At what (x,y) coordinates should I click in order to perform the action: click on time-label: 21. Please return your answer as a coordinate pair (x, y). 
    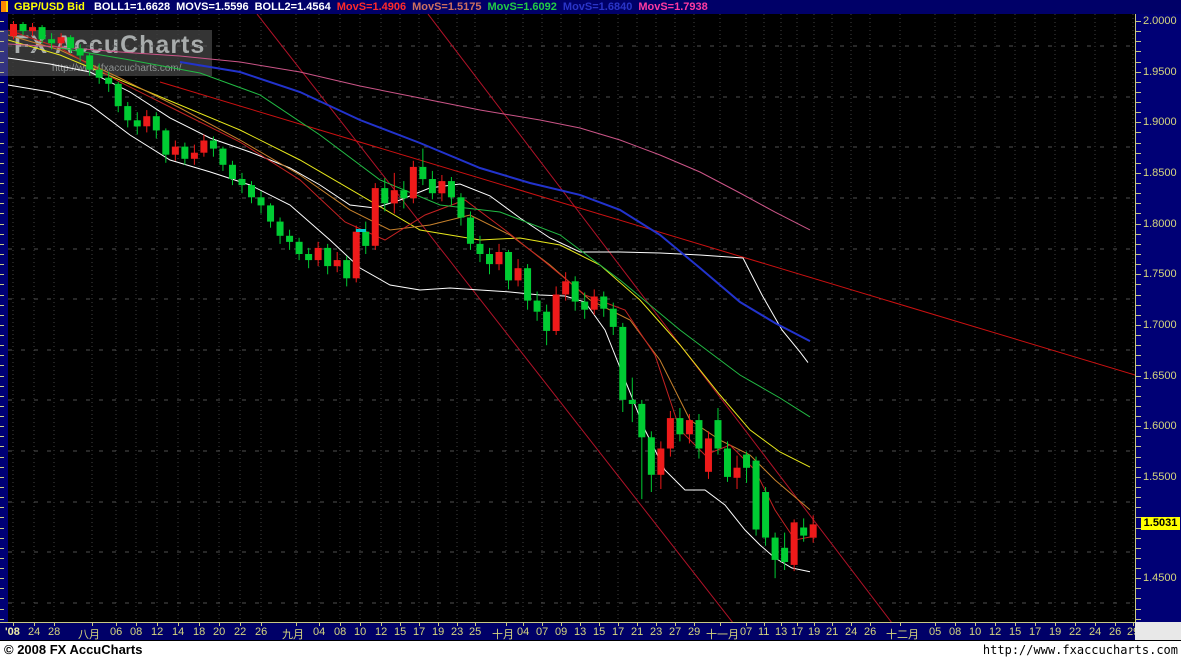
    Looking at the image, I should click on (637, 632).